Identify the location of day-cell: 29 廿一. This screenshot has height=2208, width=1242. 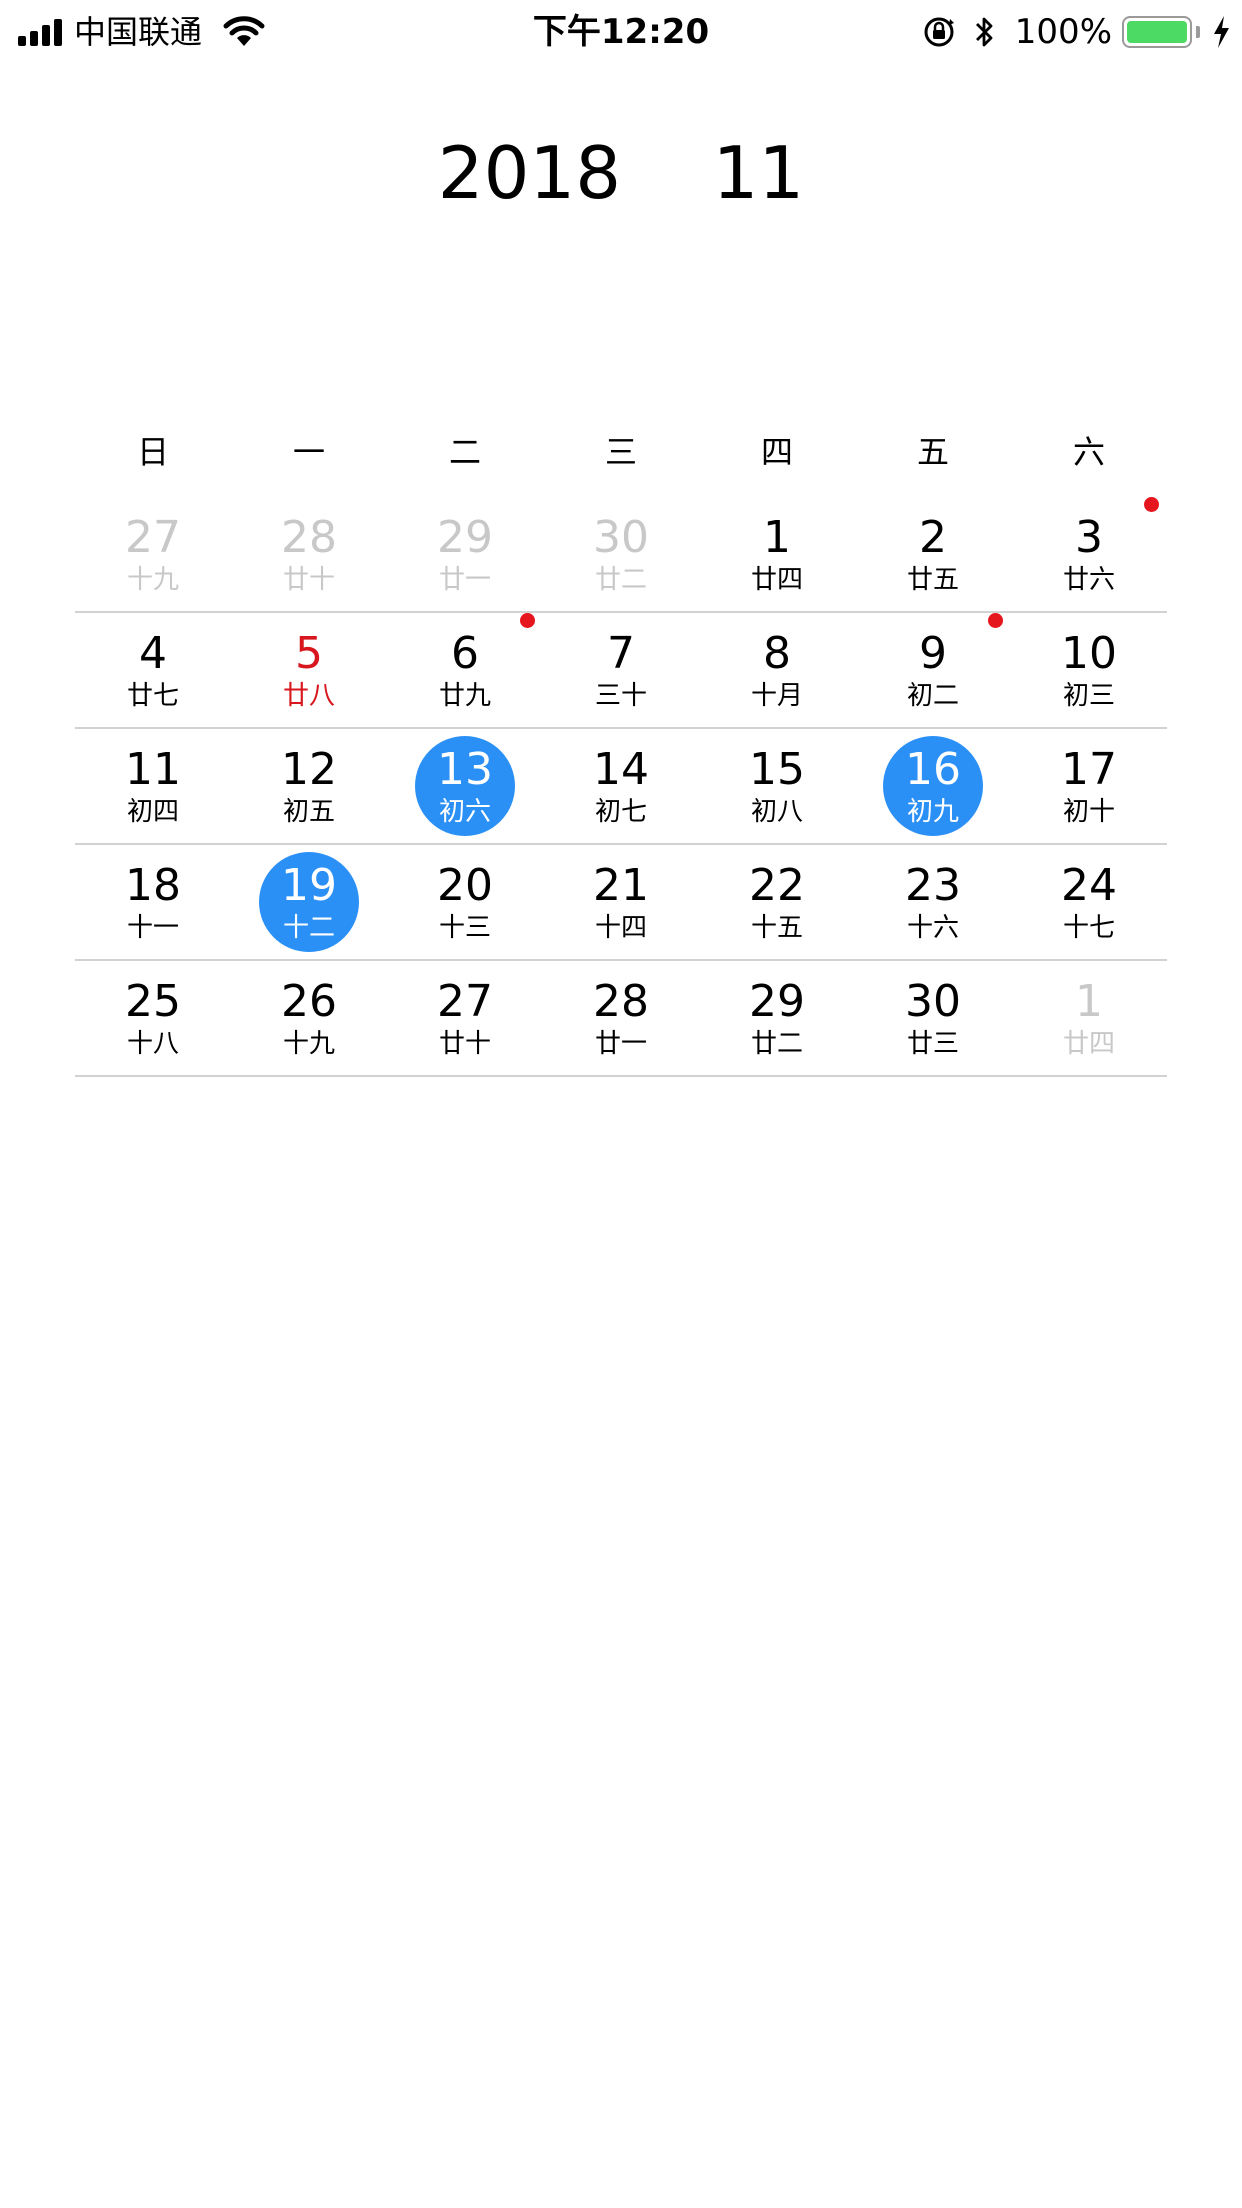
(465, 554).